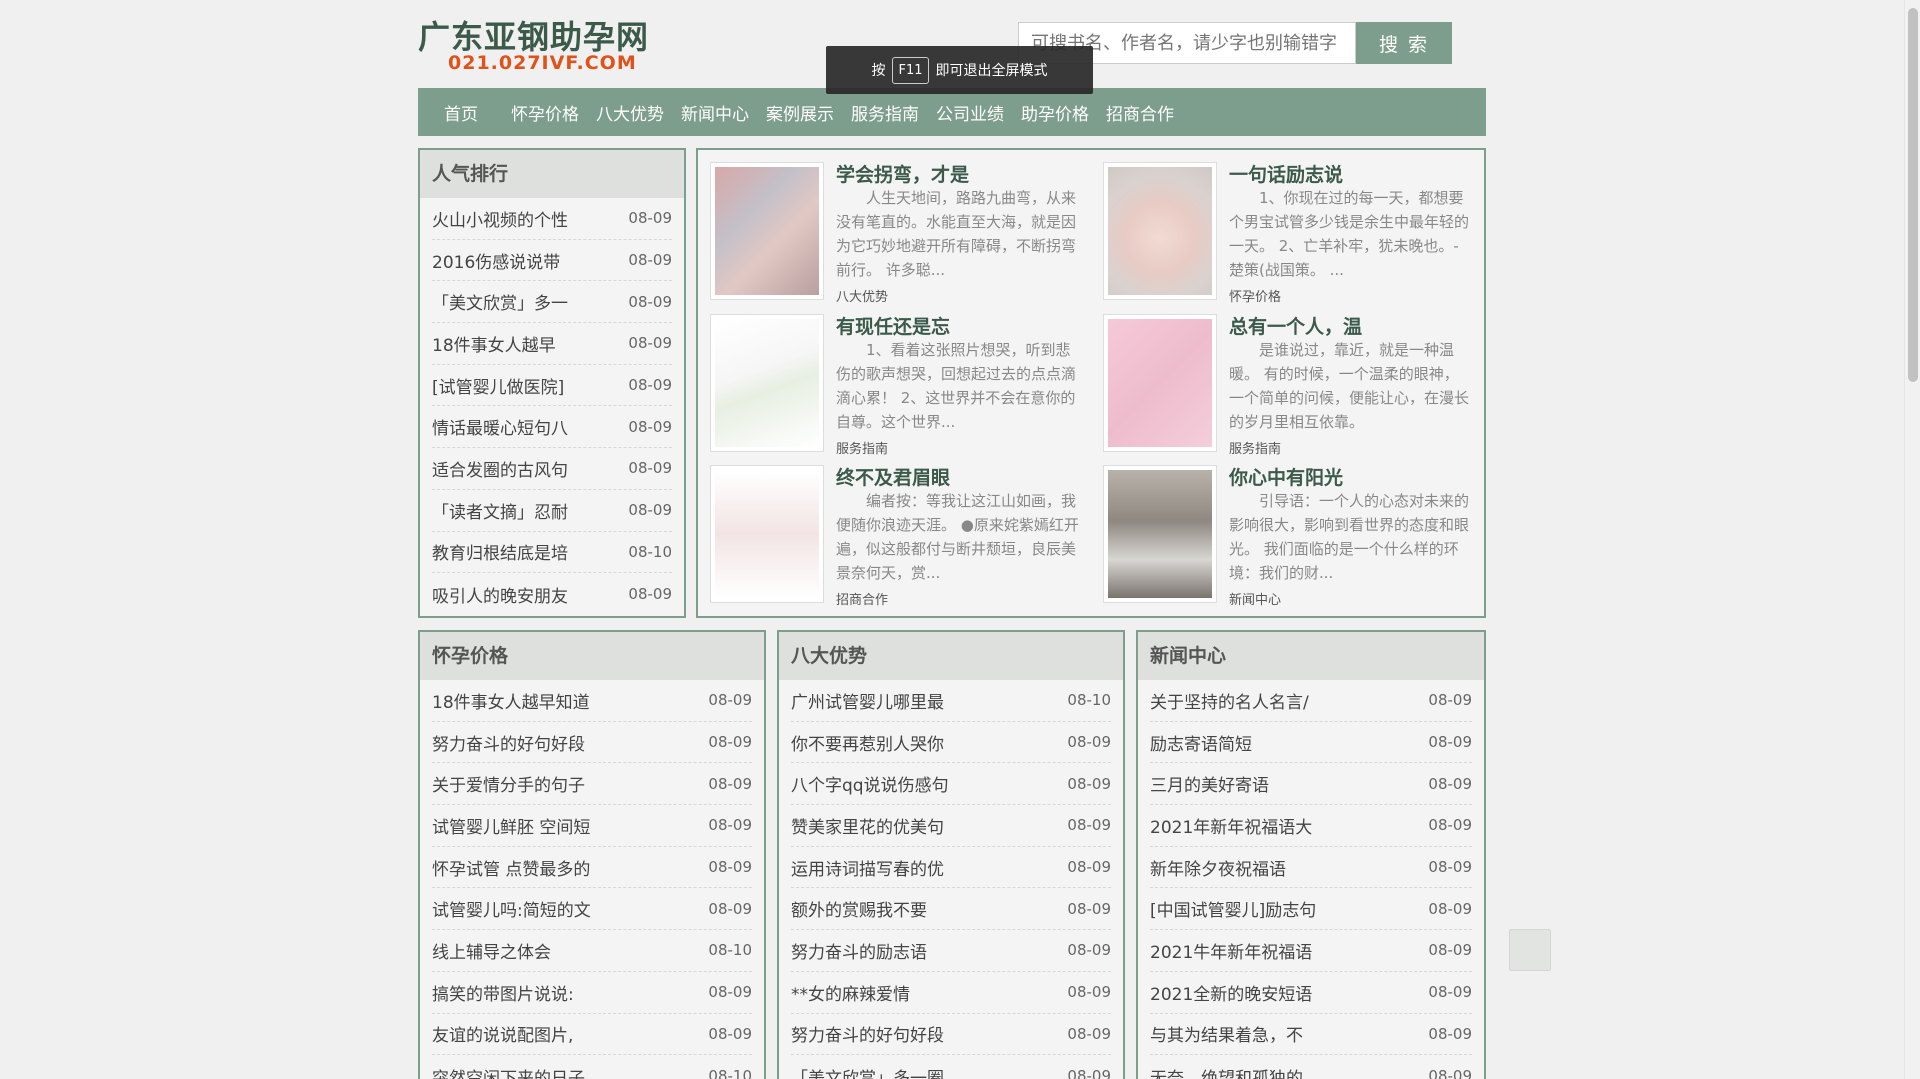  I want to click on list-item: 2021牛年新年祝福语 08-09, so click(1311, 951).